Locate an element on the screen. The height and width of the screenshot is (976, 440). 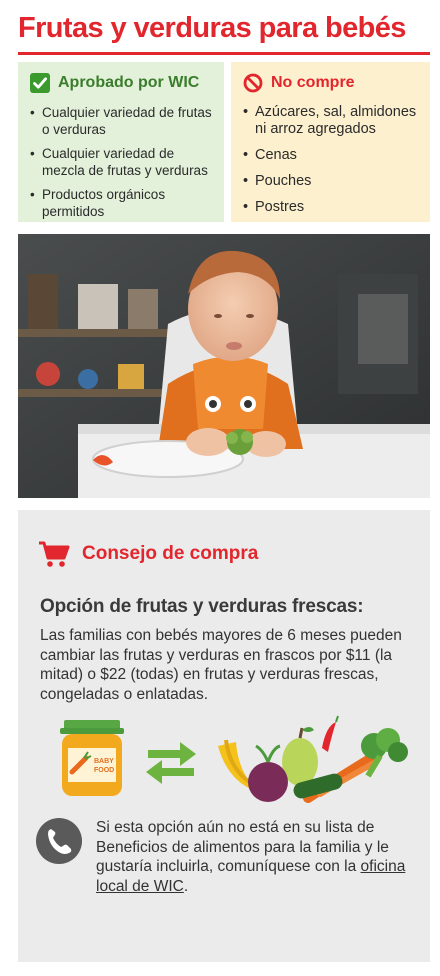
list-item: Postres is located at coordinates (330, 207).